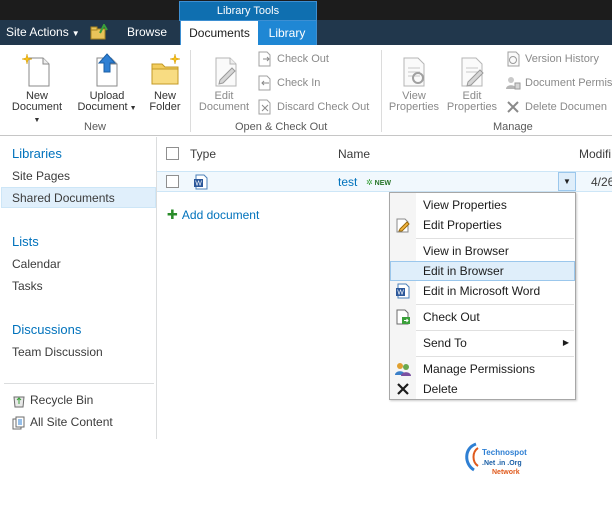 The width and height of the screenshot is (612, 531). What do you see at coordinates (37, 153) in the screenshot?
I see `ql-heading-libraries: Libraries` at bounding box center [37, 153].